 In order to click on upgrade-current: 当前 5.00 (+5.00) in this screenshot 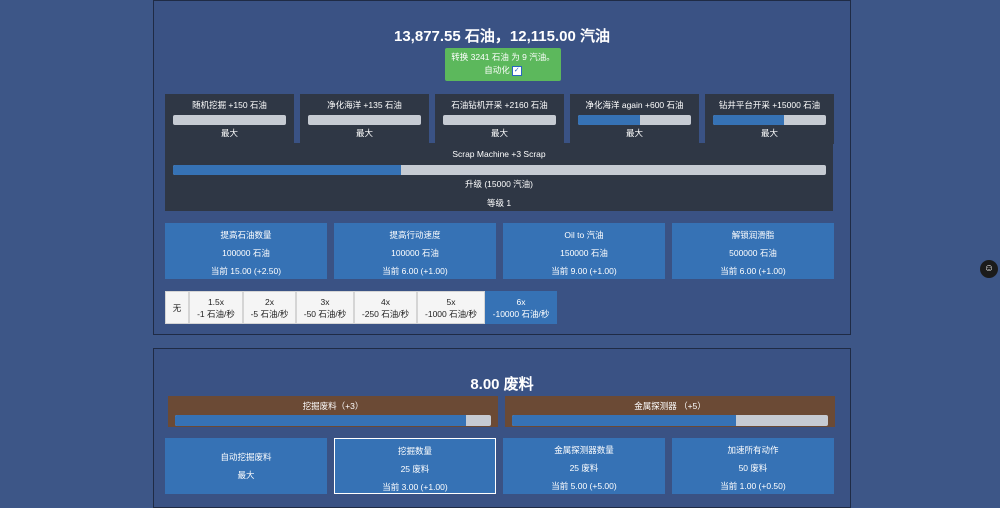, I will do `click(584, 486)`.